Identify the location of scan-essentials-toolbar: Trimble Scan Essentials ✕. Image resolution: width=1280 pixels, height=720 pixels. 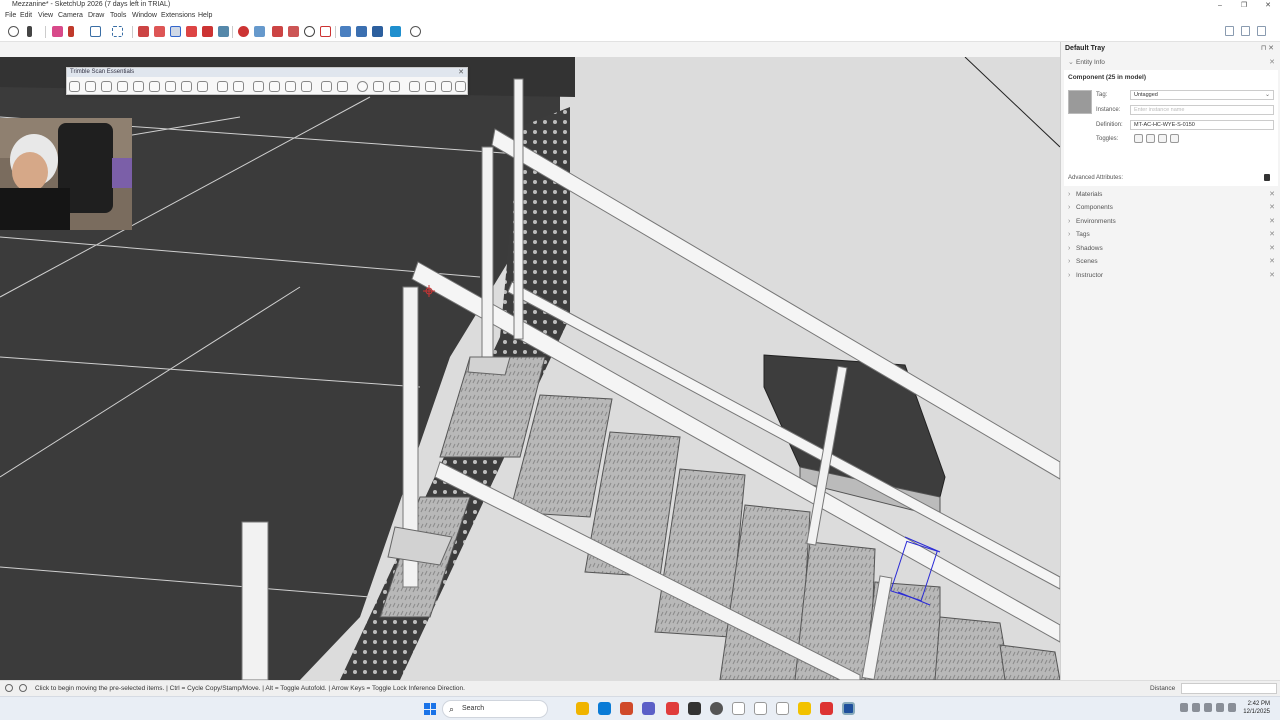
(267, 81).